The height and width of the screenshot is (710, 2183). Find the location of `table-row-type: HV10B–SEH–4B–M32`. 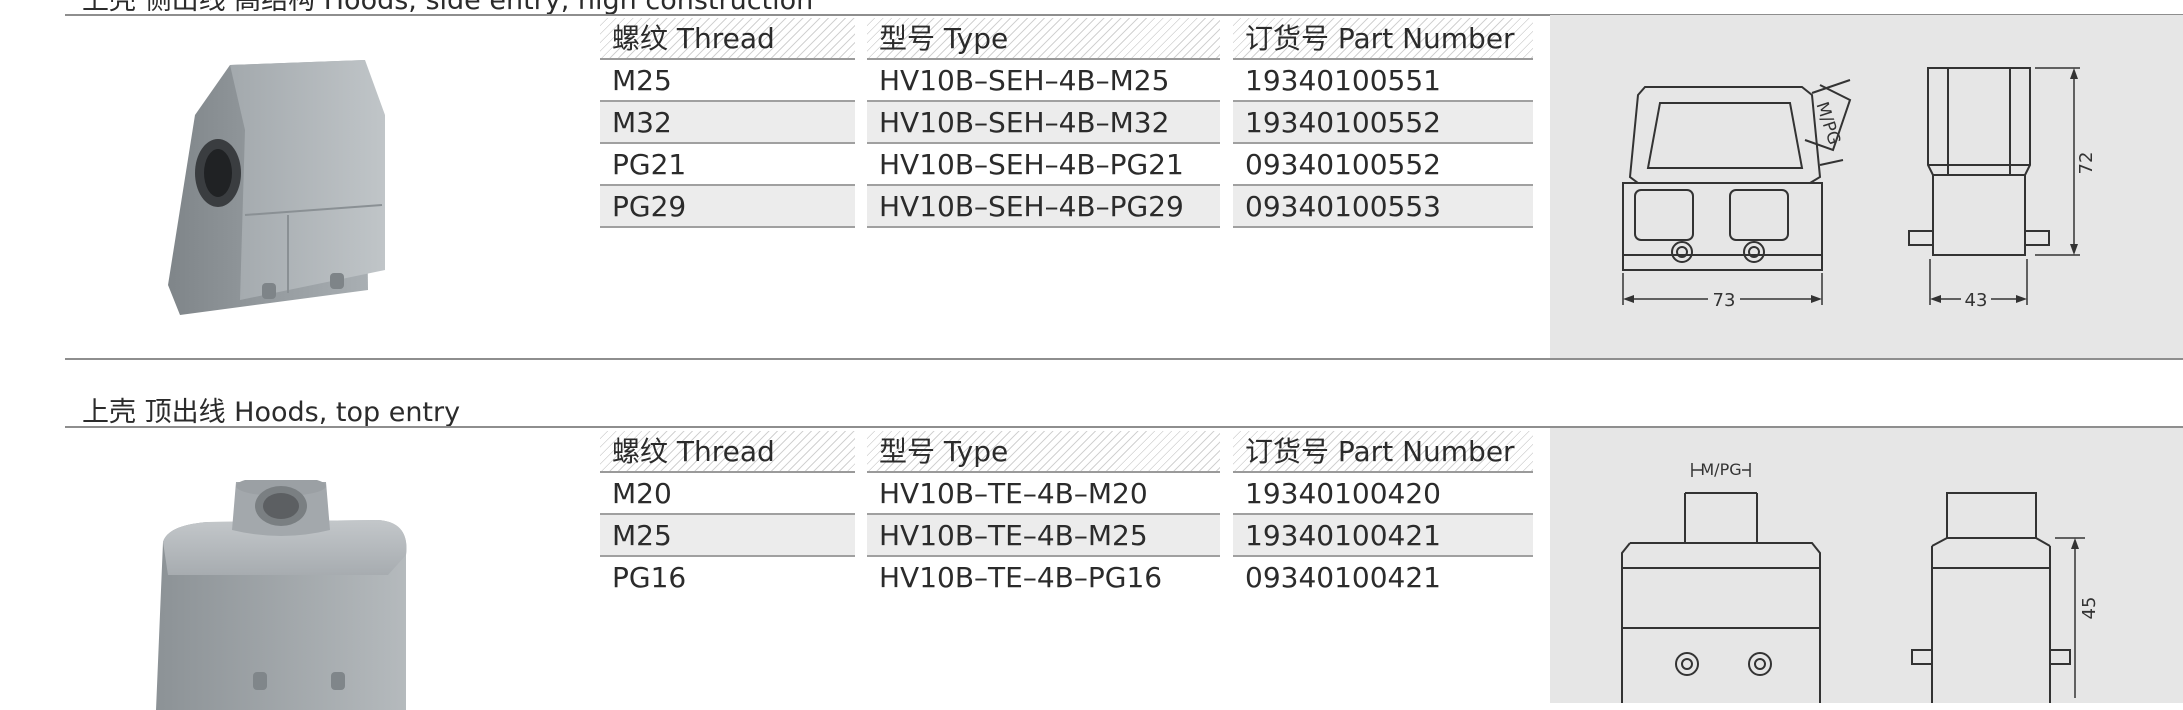

table-row-type: HV10B–SEH–4B–M32 is located at coordinates (1043, 123).